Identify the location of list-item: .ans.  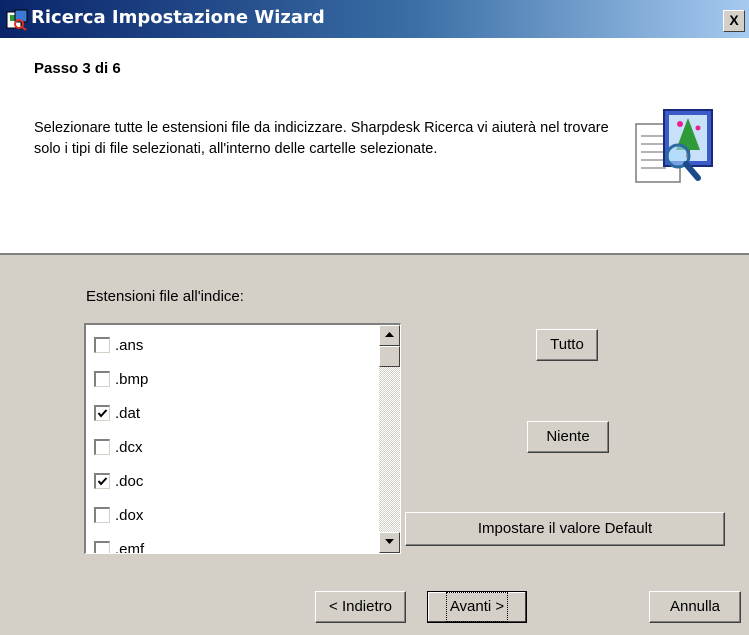
(121, 345).